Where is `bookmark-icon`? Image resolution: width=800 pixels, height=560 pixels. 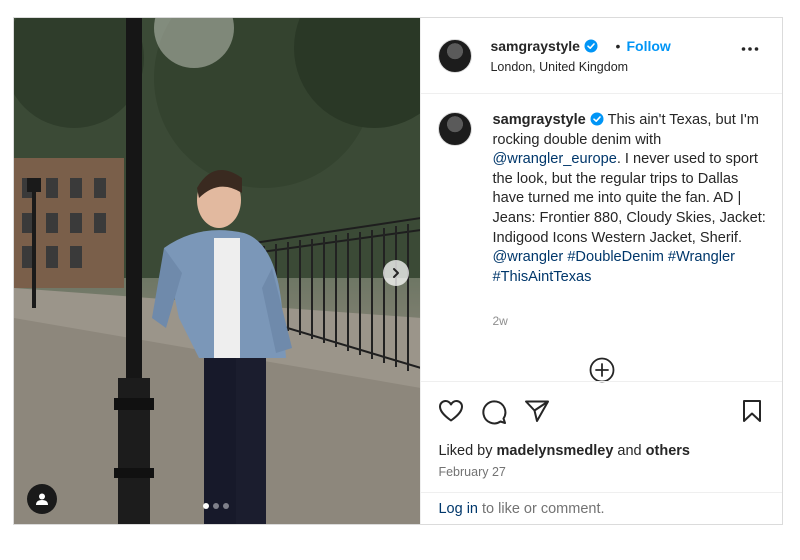
bookmark-icon is located at coordinates (752, 411).